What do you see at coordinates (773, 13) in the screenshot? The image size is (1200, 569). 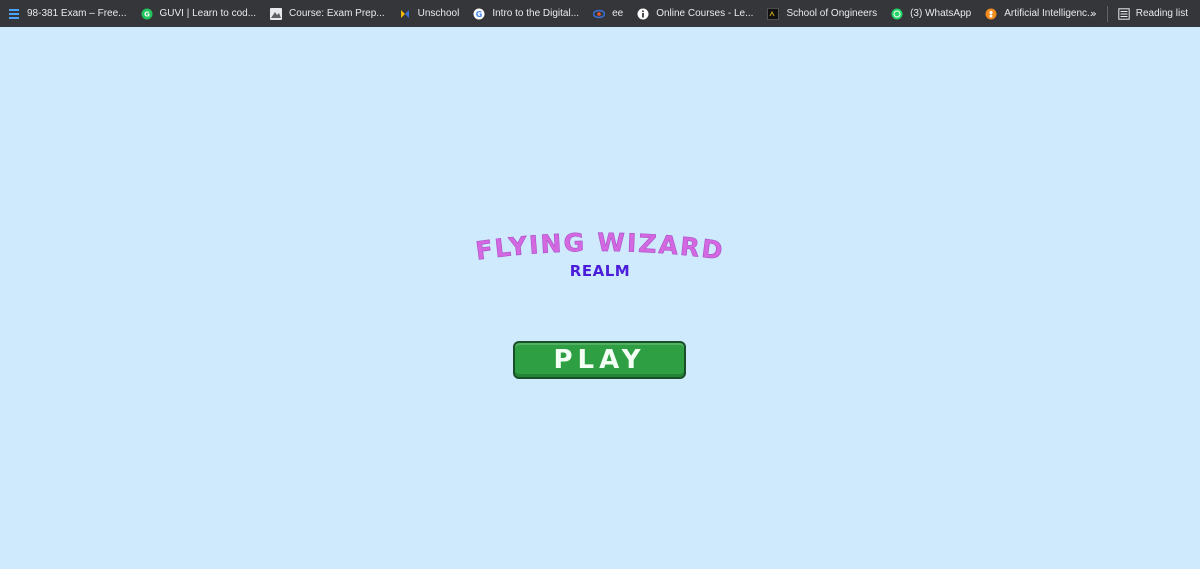 I see `sog-icon` at bounding box center [773, 13].